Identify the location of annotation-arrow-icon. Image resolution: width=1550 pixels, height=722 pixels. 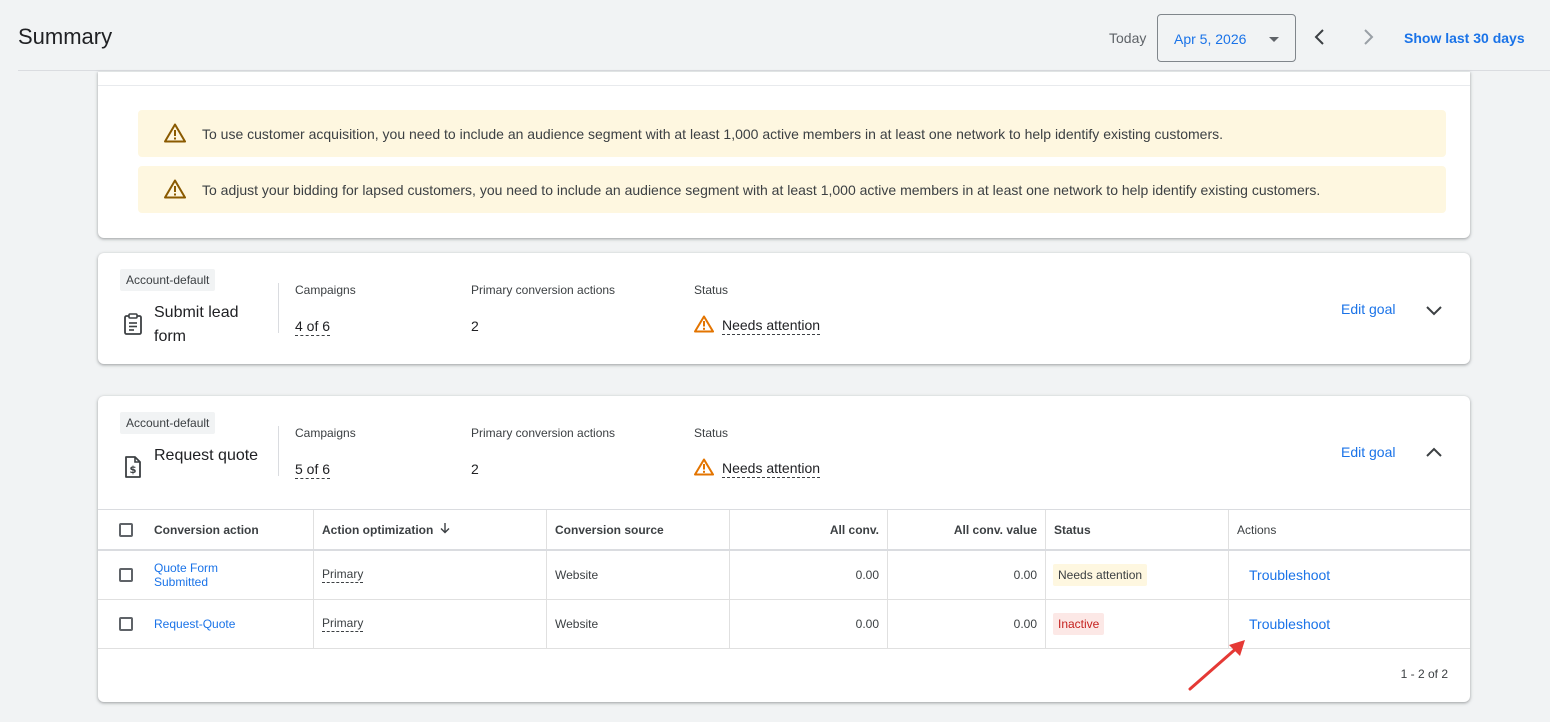
(1218, 667).